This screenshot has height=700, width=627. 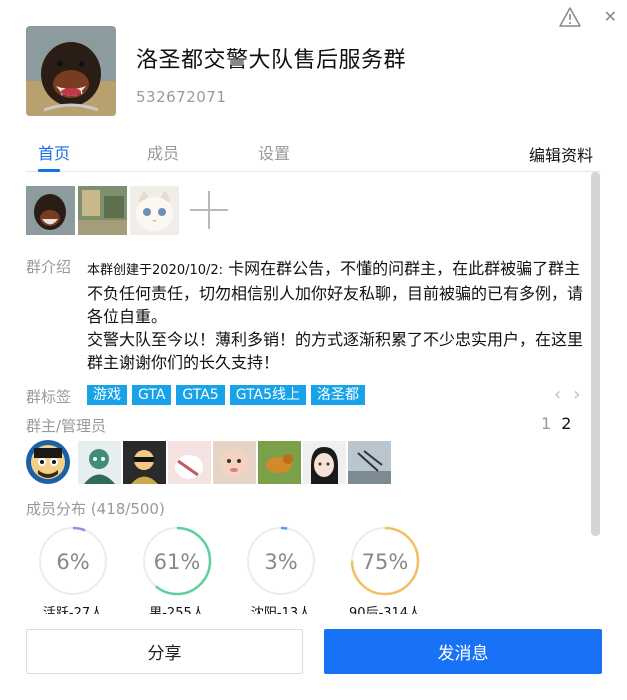 What do you see at coordinates (181, 97) in the screenshot?
I see `group-id: 532672071` at bounding box center [181, 97].